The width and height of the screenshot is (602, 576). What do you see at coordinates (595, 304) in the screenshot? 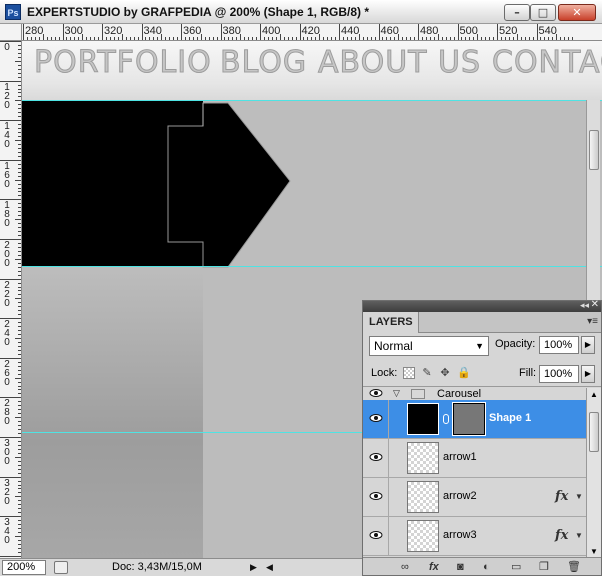
I see `panel-close-icon: ✕` at bounding box center [595, 304].